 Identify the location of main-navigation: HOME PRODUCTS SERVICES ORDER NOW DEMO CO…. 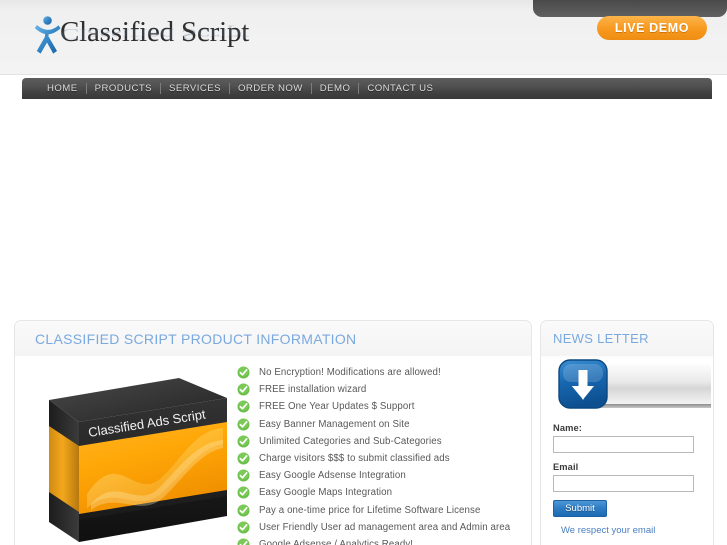
(367, 88).